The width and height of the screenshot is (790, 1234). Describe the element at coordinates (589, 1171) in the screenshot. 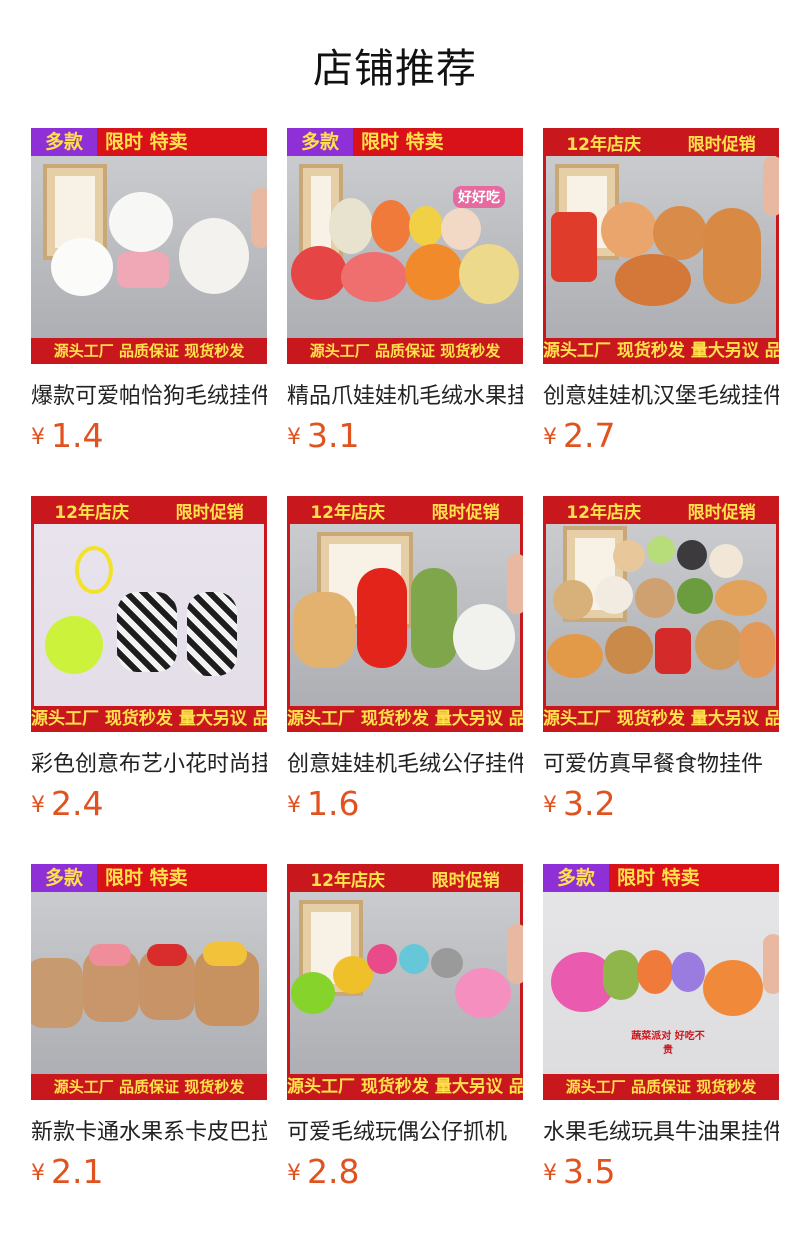

I see `price-value: 3.5` at that location.